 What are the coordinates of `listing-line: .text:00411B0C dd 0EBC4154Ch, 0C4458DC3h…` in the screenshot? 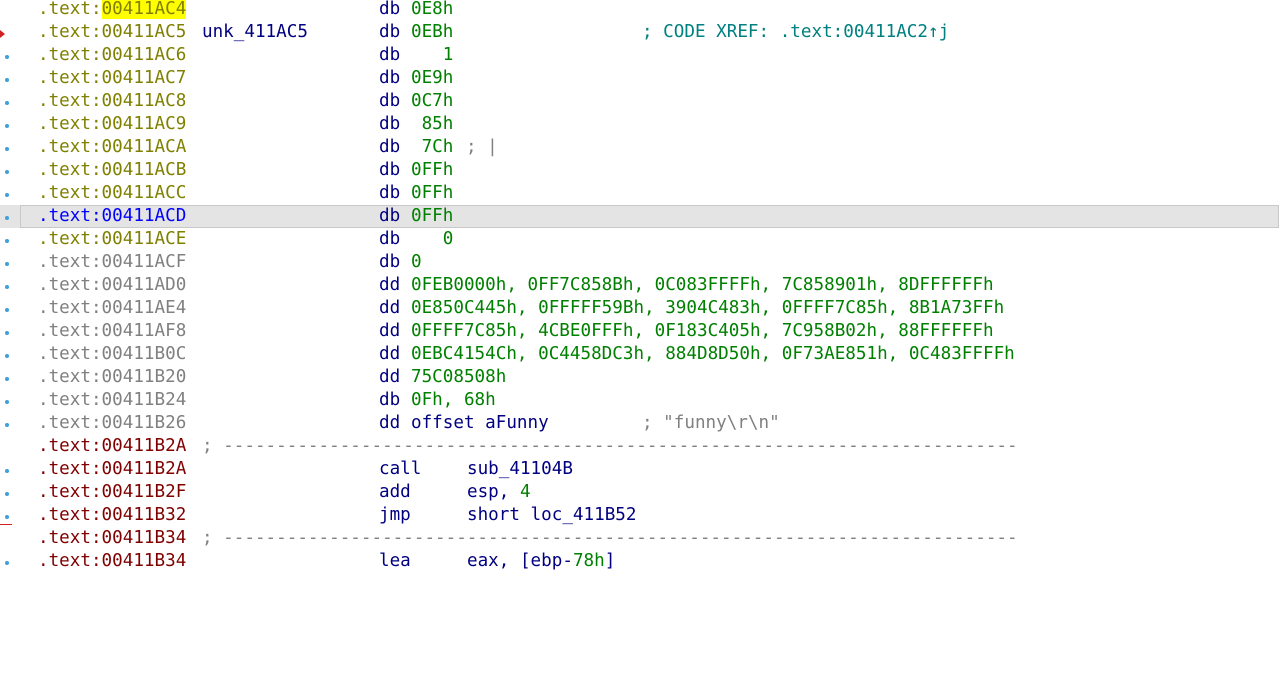 It's located at (639, 354).